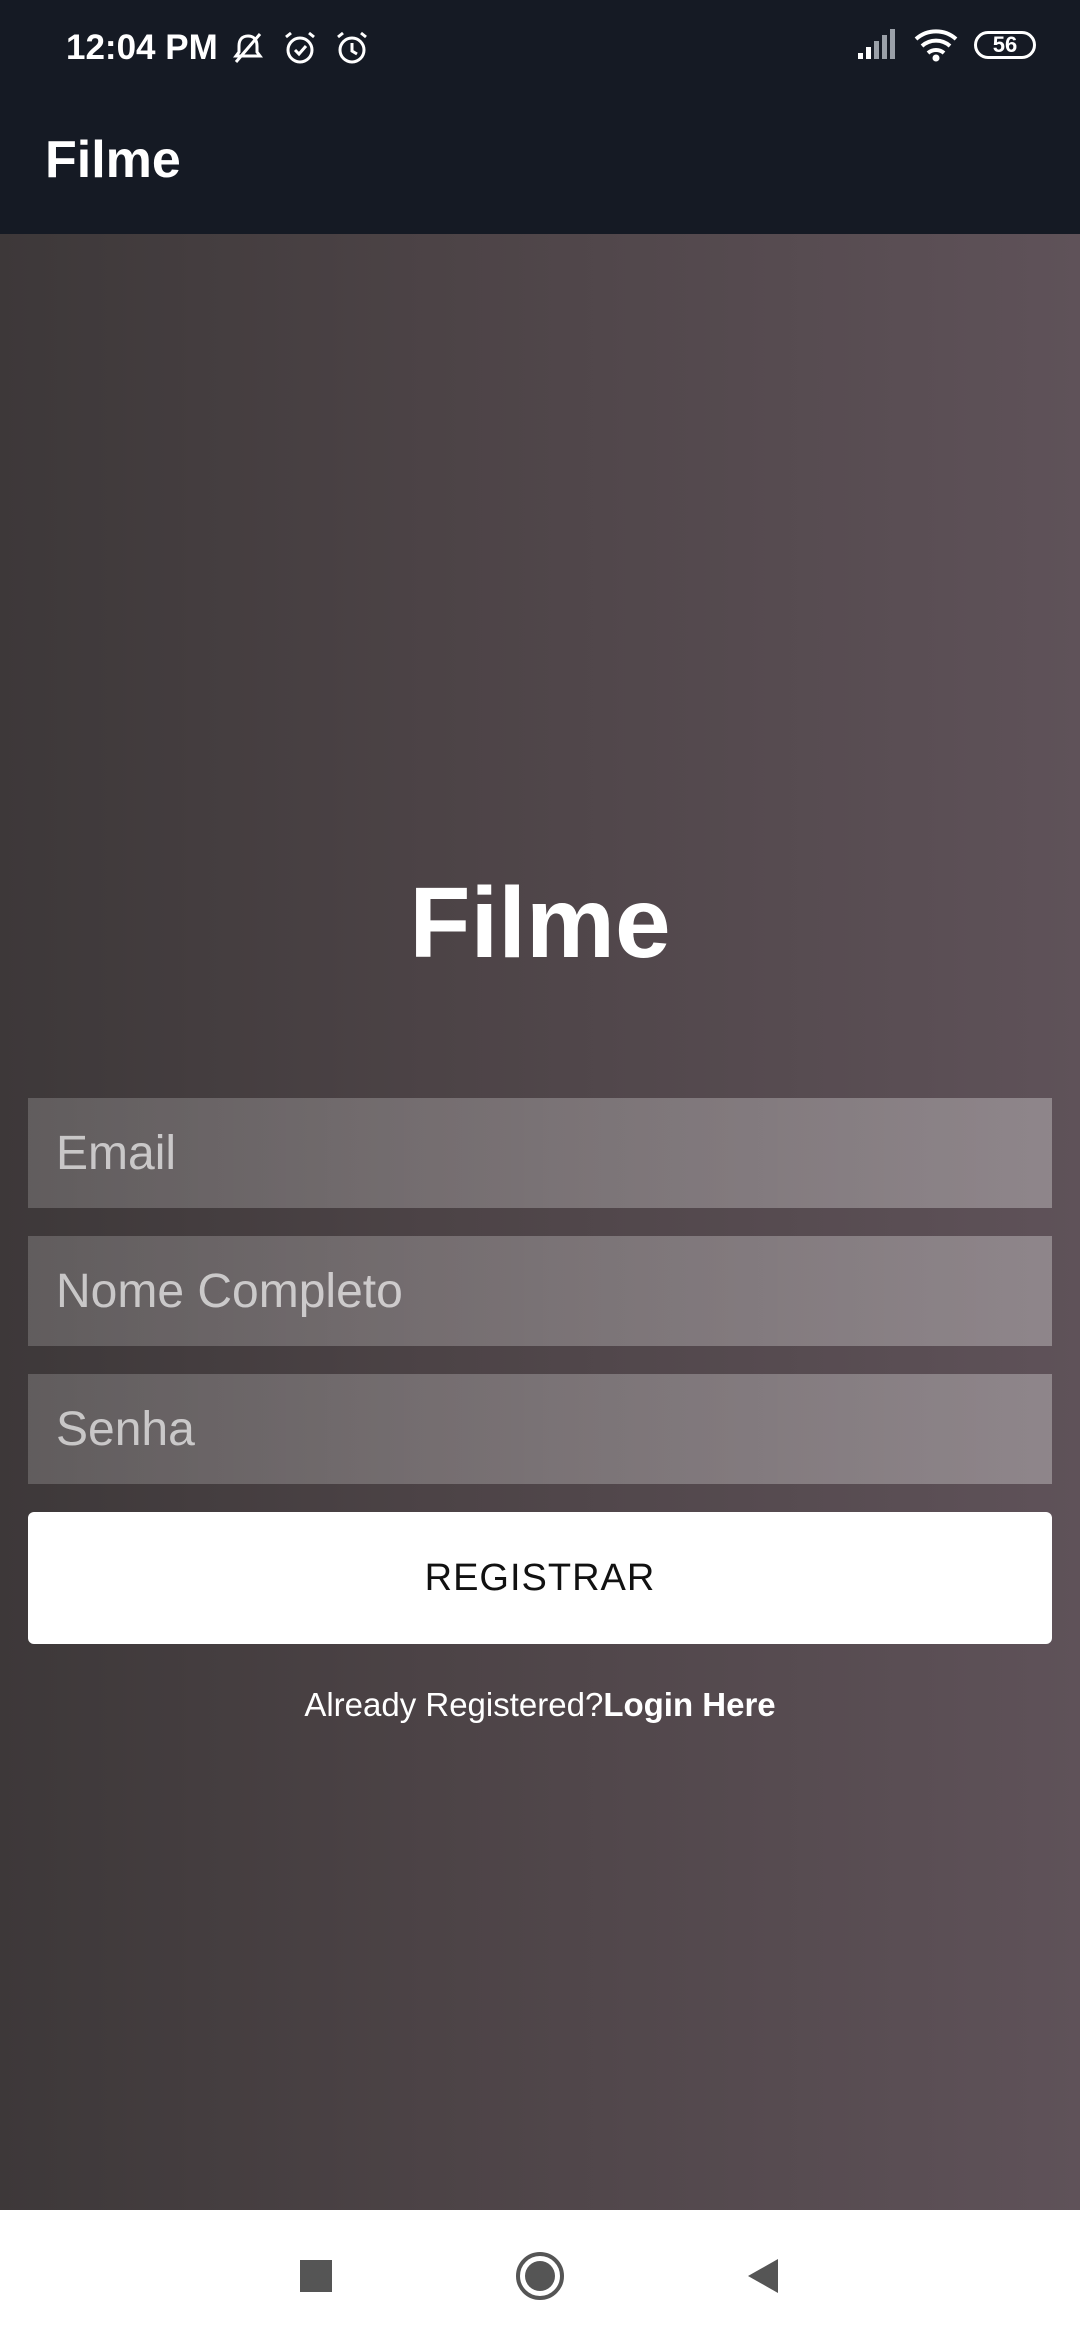  I want to click on back-button, so click(764, 2276).